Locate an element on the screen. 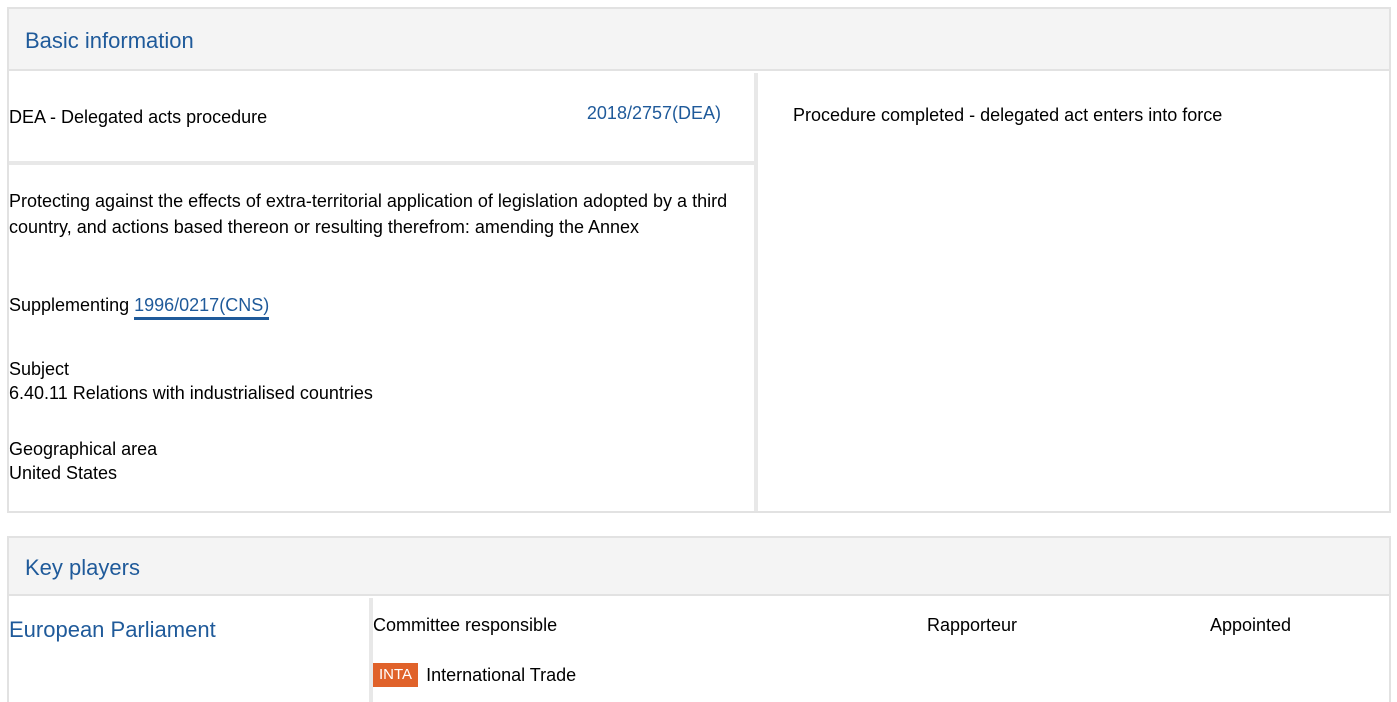 Image resolution: width=1397 pixels, height=702 pixels. committee-name: International Trade is located at coordinates (501, 674).